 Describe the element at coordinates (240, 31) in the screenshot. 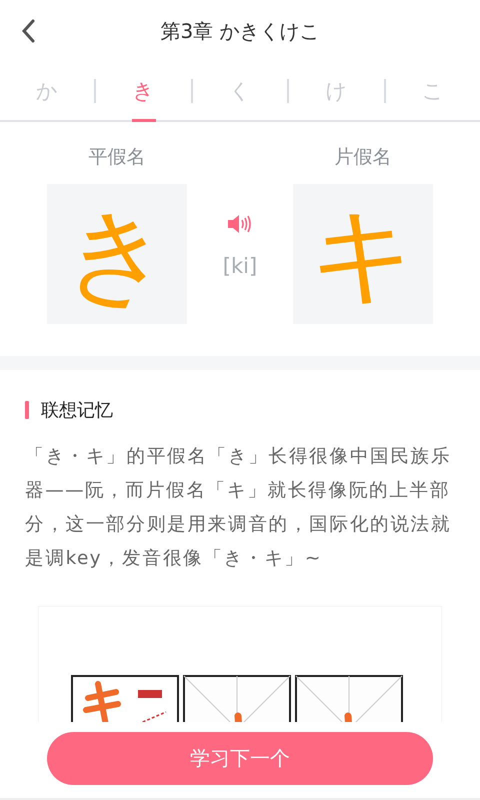

I see `page-title: 第3章 かきくけこ` at that location.